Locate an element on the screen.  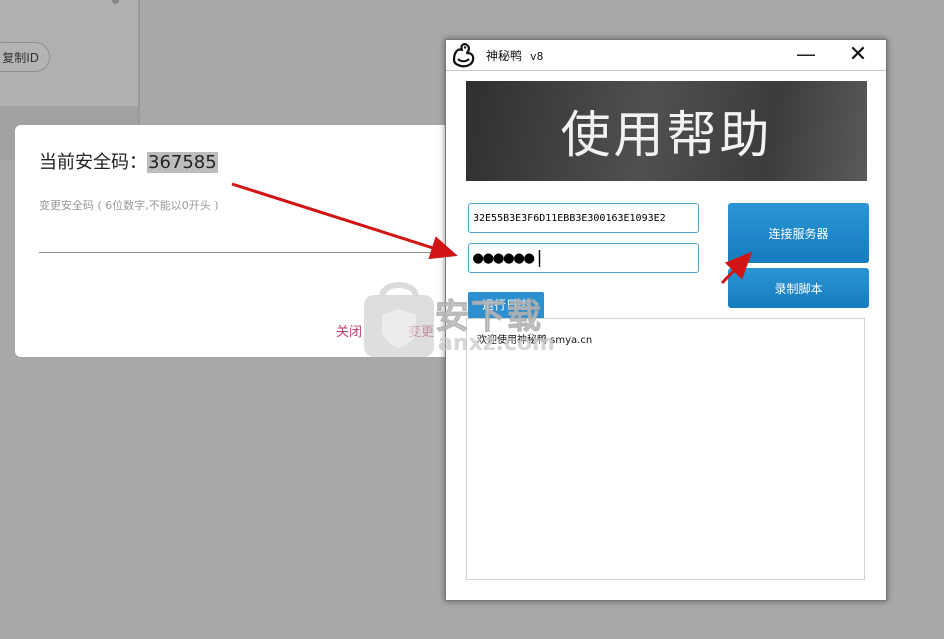
new-code-input is located at coordinates (252, 236).